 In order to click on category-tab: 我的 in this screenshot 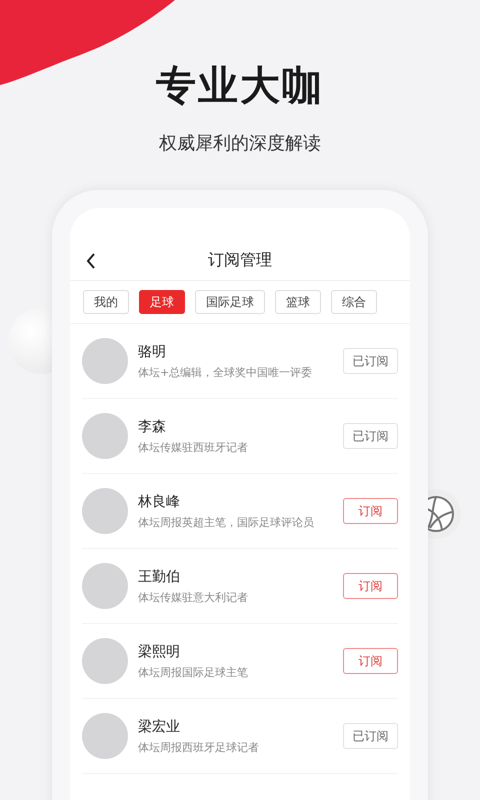, I will do `click(106, 302)`.